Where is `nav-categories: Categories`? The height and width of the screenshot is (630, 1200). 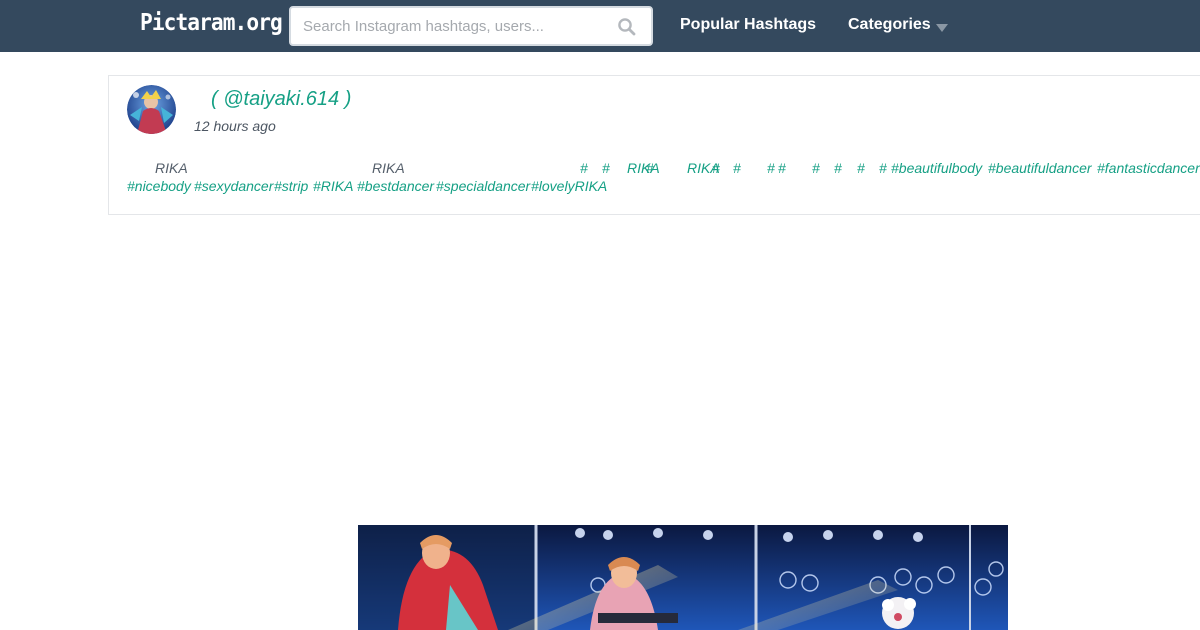 nav-categories: Categories is located at coordinates (889, 25).